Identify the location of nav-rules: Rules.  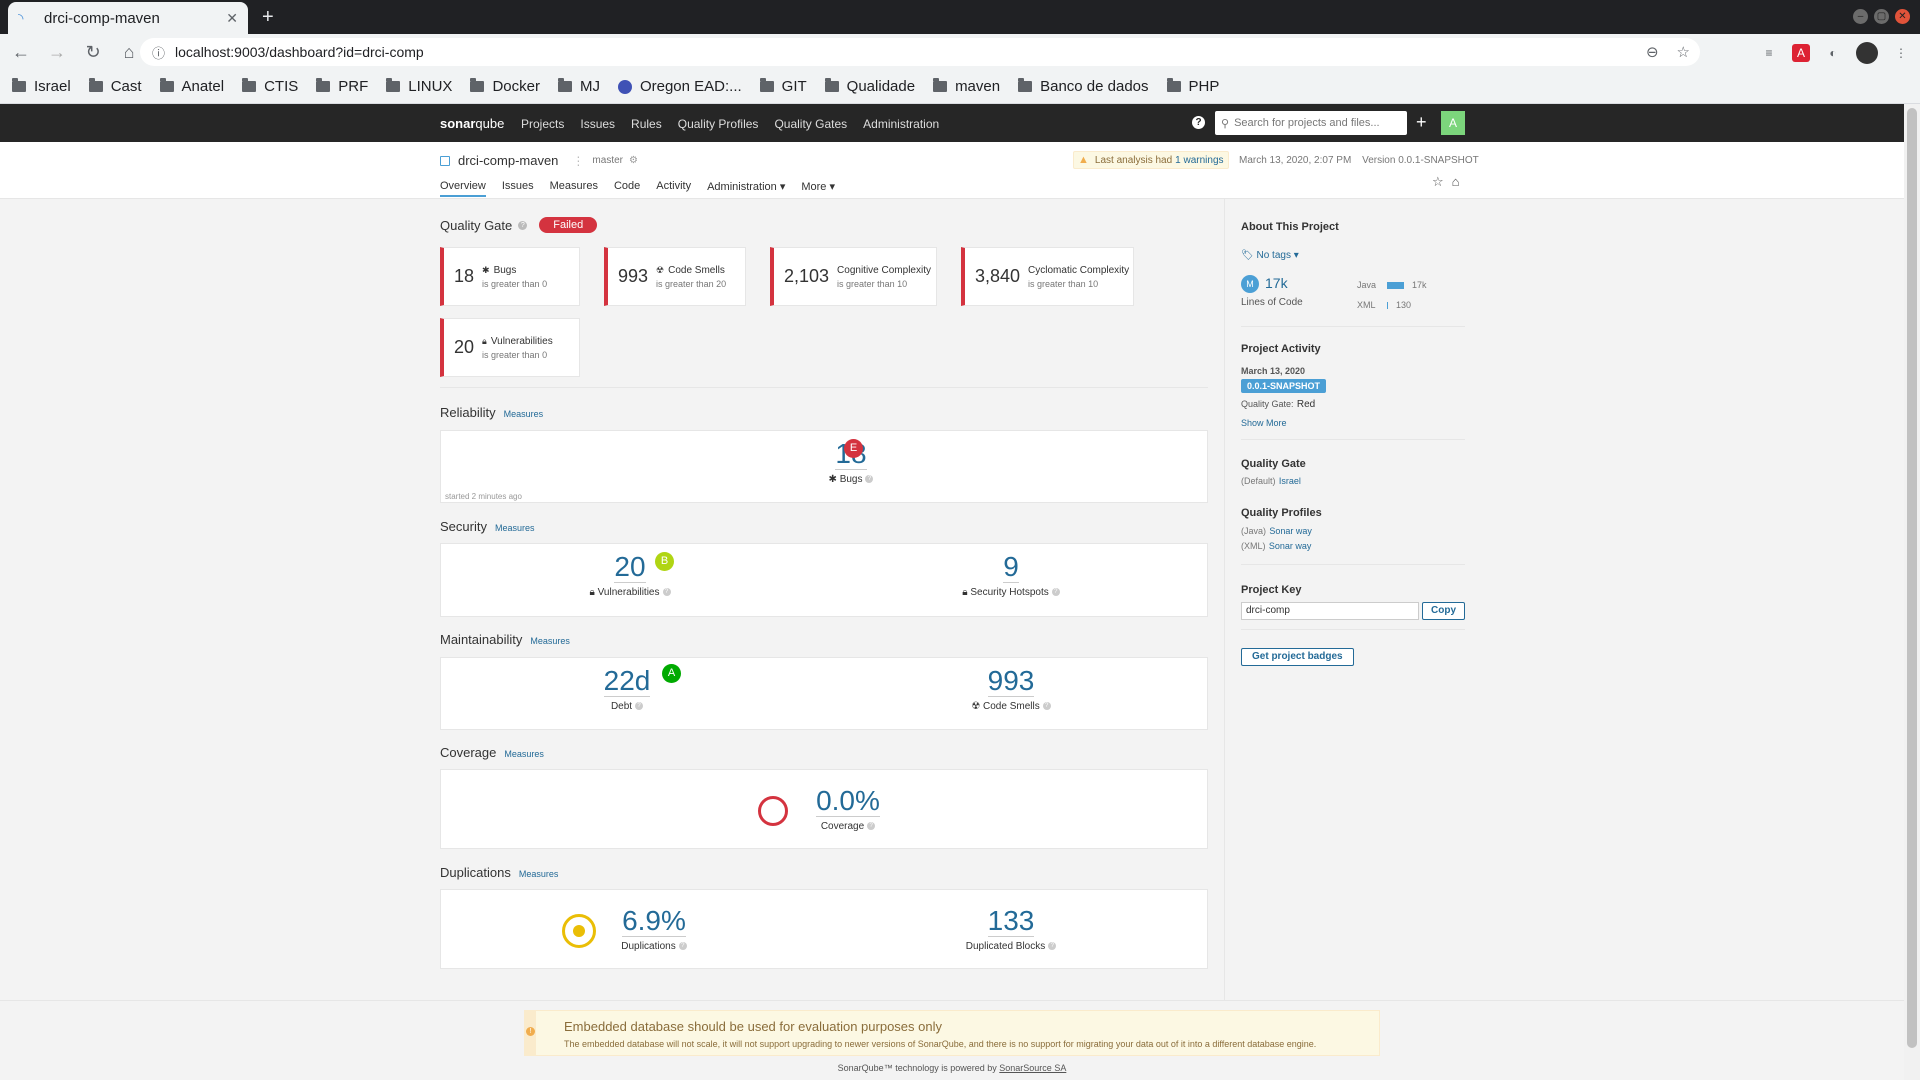
(646, 124).